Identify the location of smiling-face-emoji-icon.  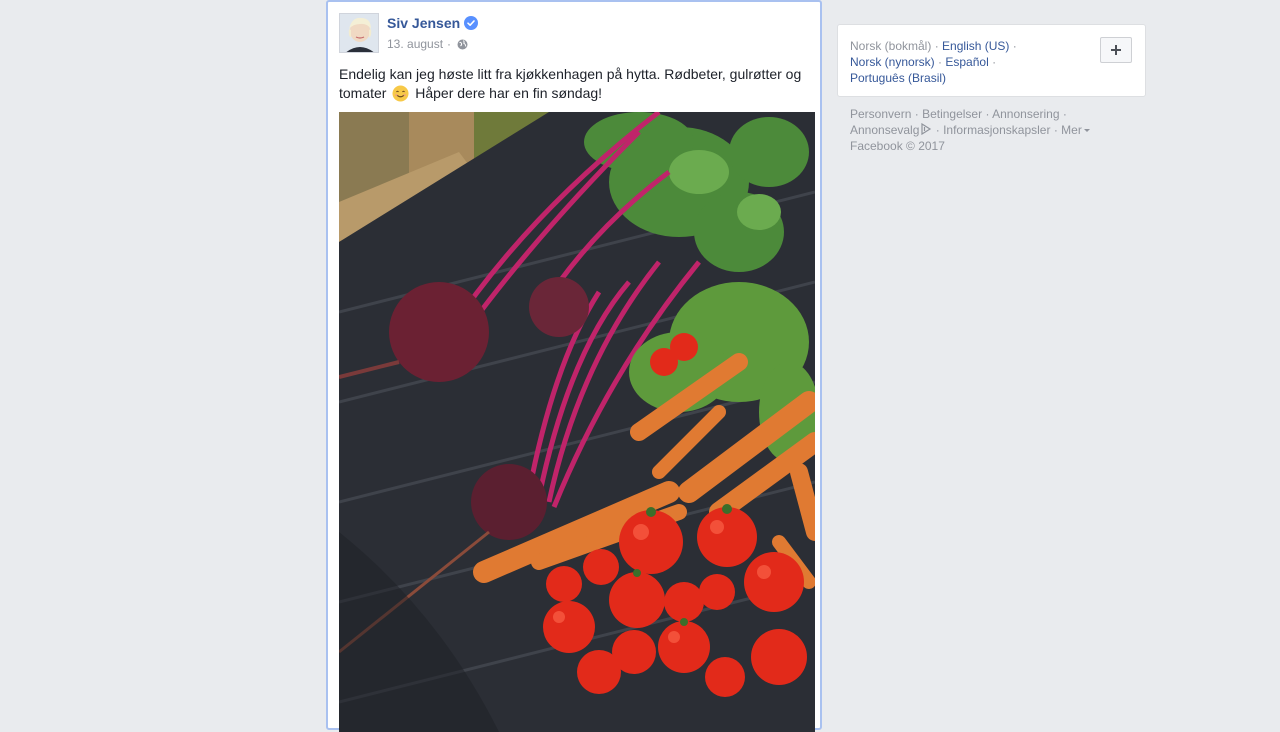
(400, 93).